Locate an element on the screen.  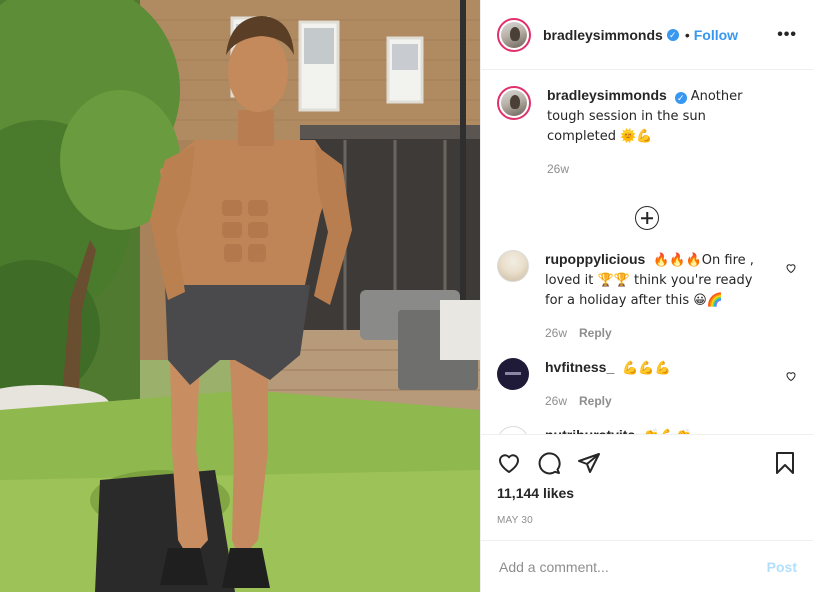
post-date: MAY 30 is located at coordinates (647, 520).